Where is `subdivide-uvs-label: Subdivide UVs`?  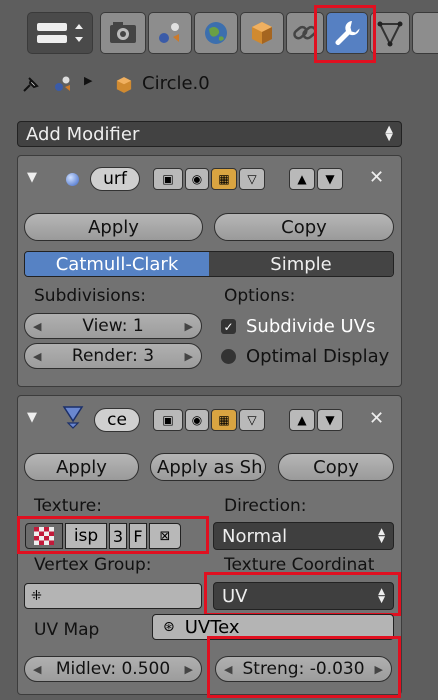 subdivide-uvs-label: Subdivide UVs is located at coordinates (311, 326).